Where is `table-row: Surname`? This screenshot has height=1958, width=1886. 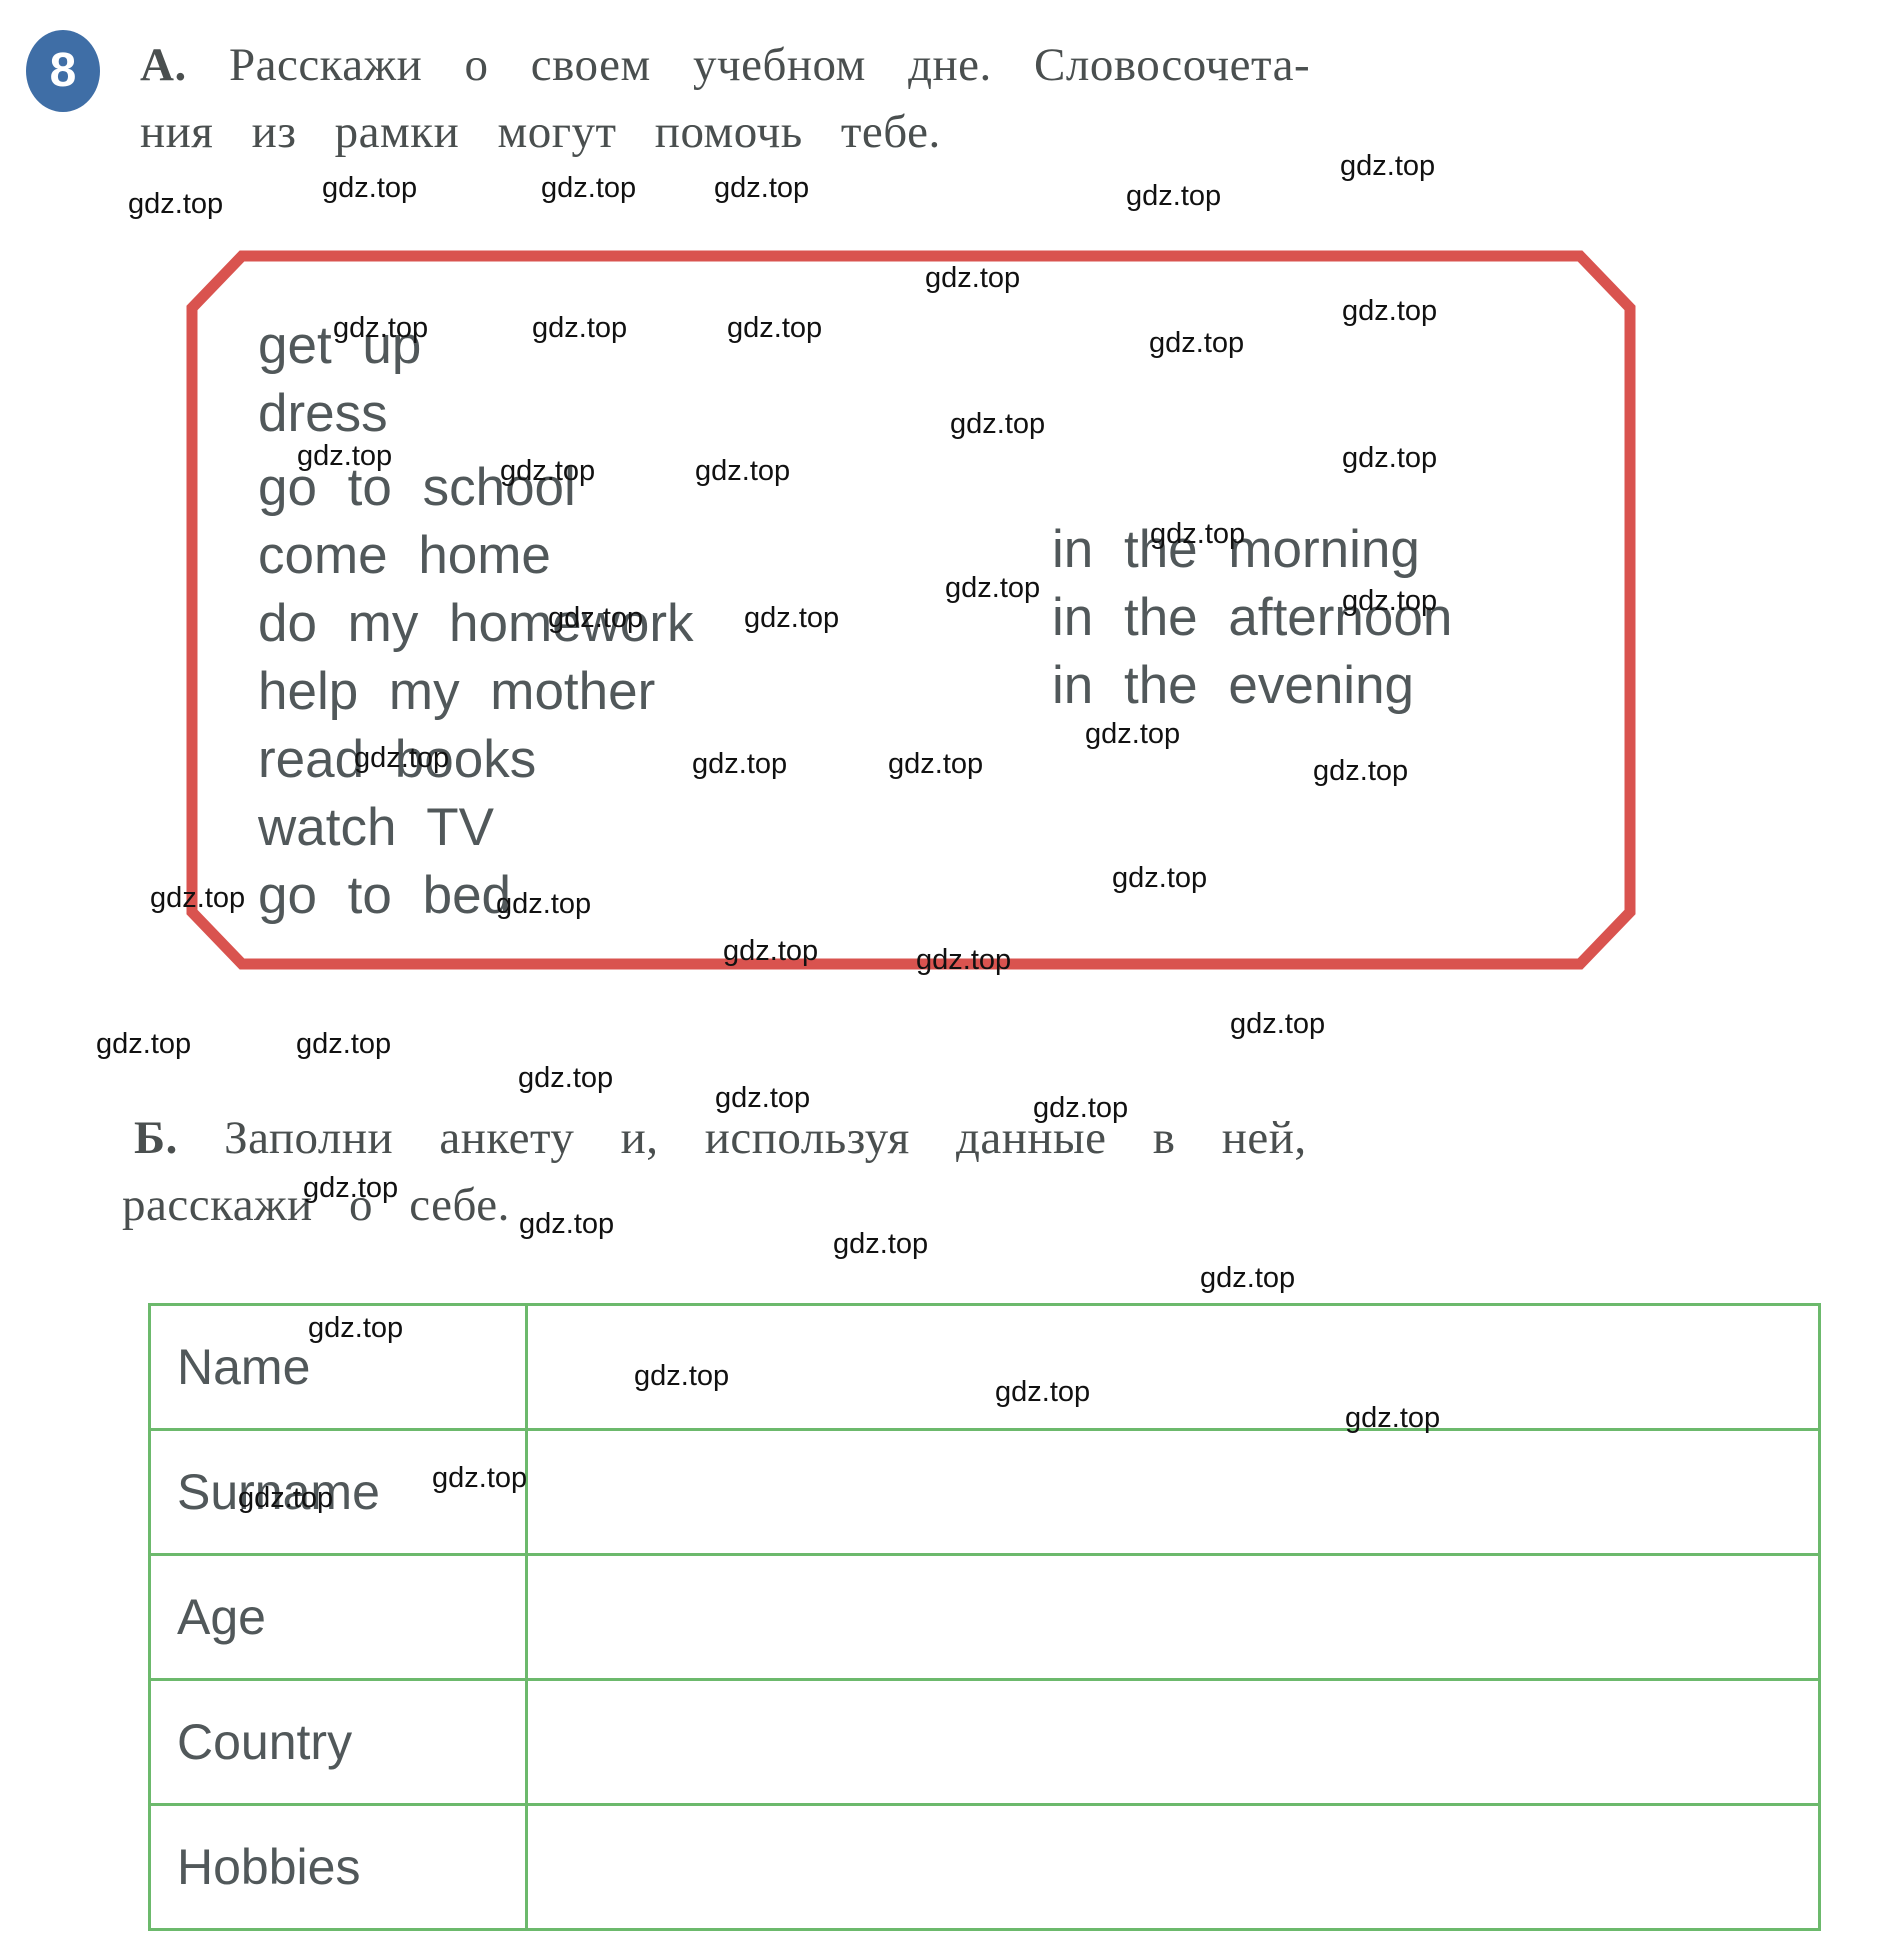 table-row: Surname is located at coordinates (984, 1492).